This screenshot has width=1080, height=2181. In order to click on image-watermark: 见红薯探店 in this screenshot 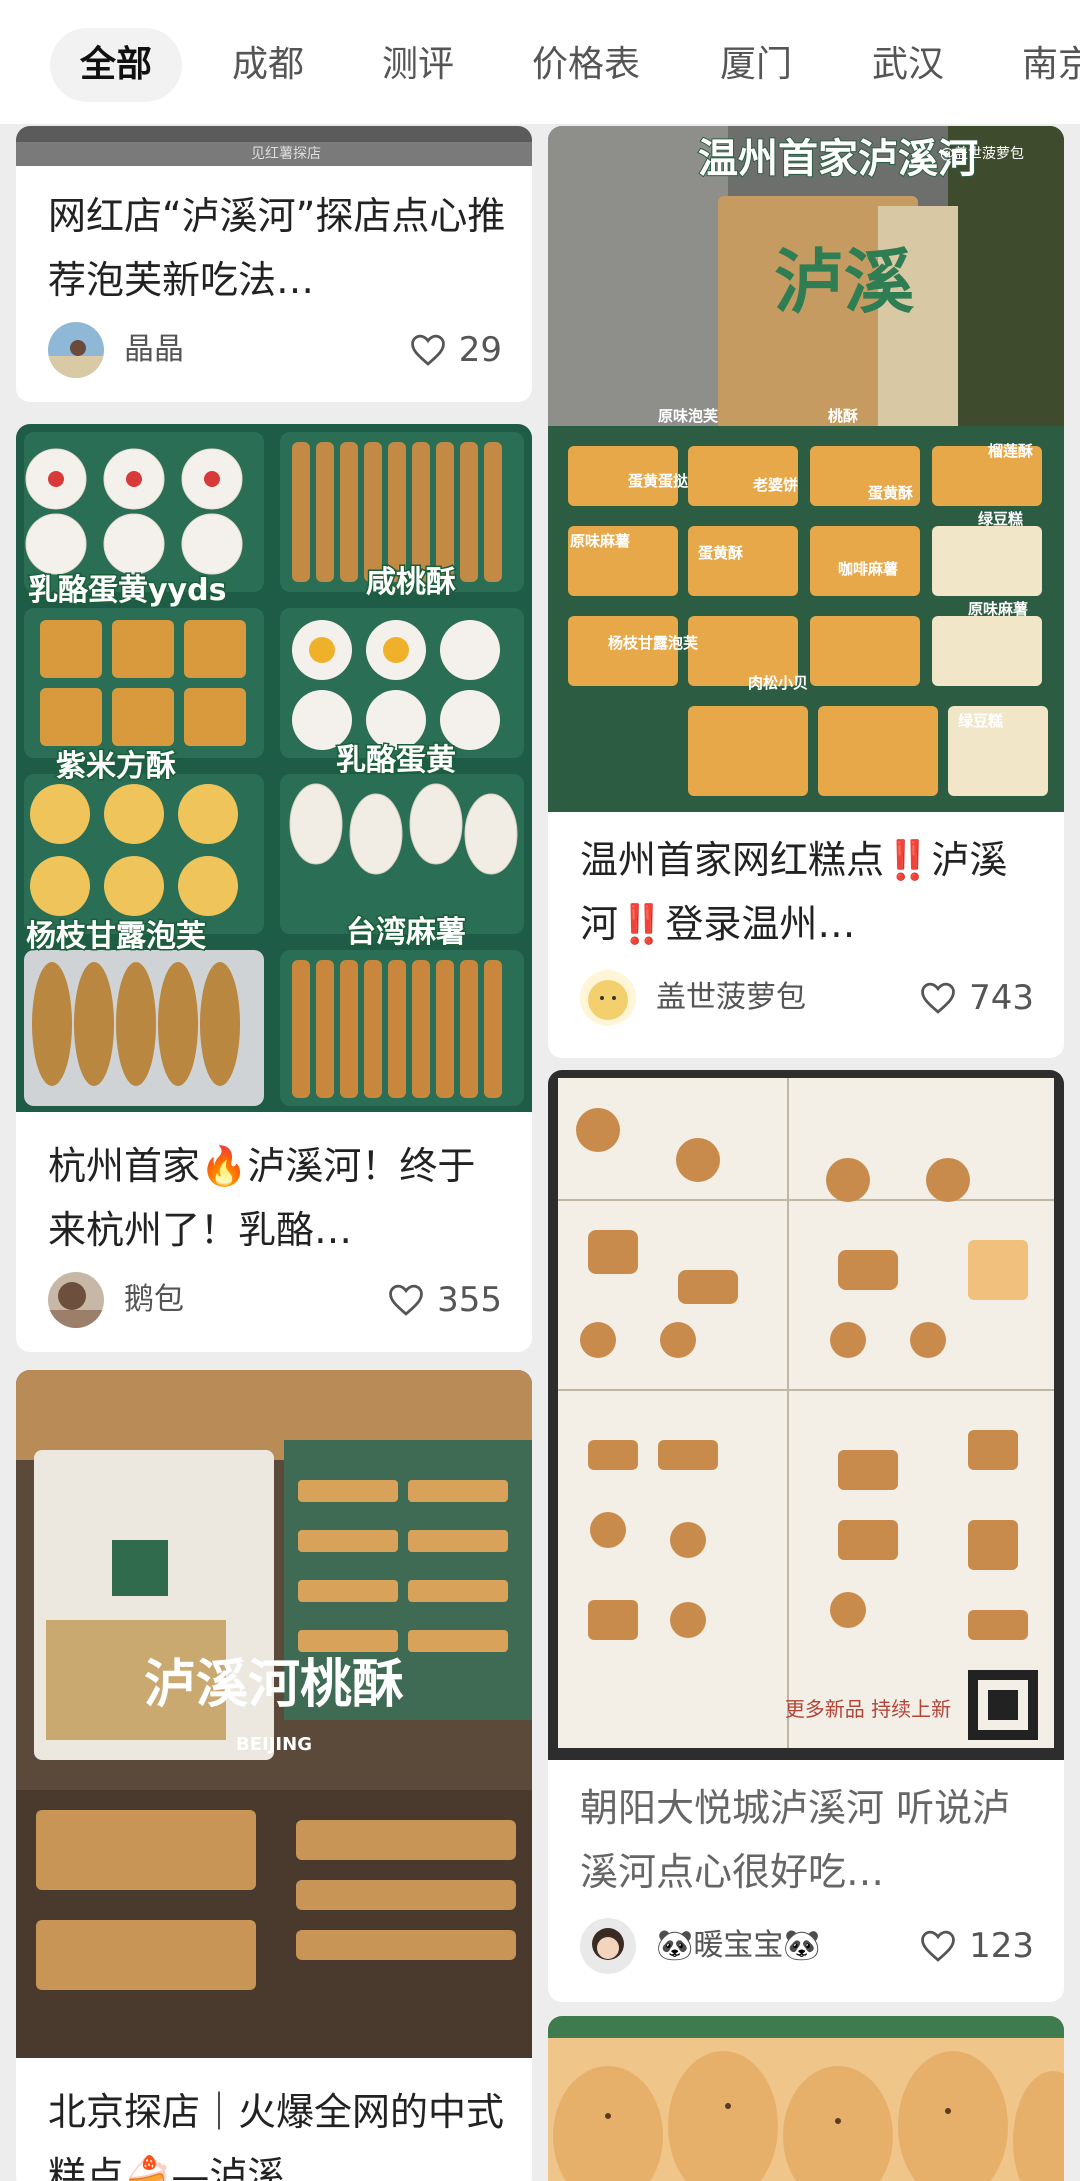, I will do `click(286, 154)`.